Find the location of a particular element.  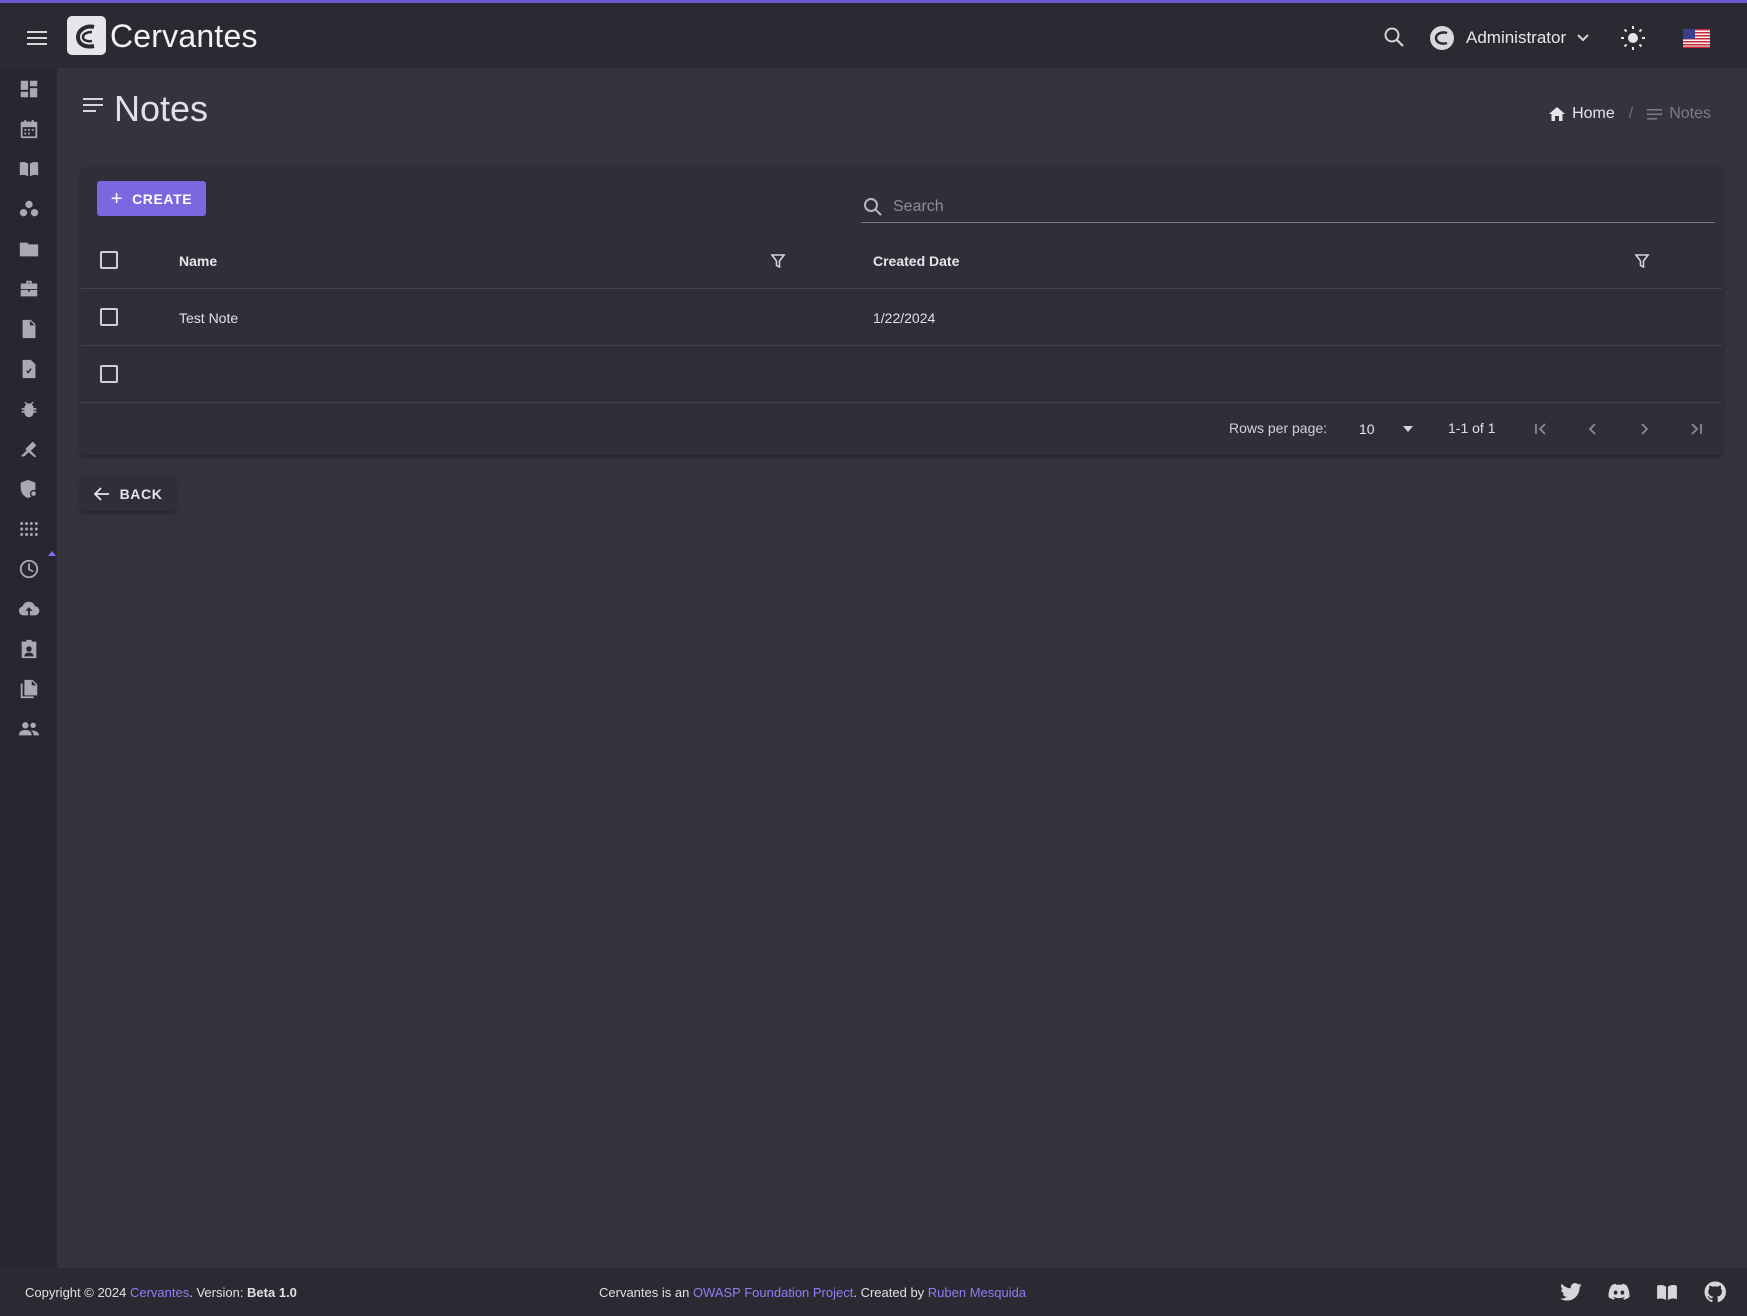

dashboard-icon is located at coordinates (29, 89).